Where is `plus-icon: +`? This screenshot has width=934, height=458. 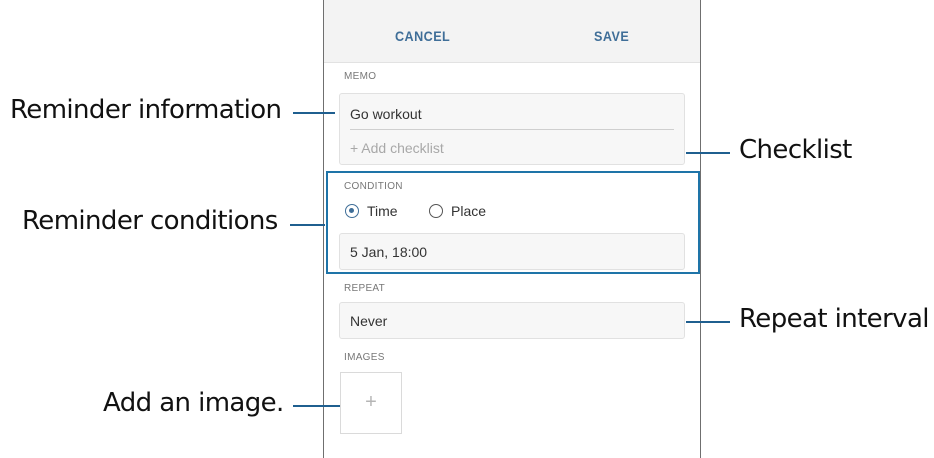
plus-icon: + is located at coordinates (371, 402).